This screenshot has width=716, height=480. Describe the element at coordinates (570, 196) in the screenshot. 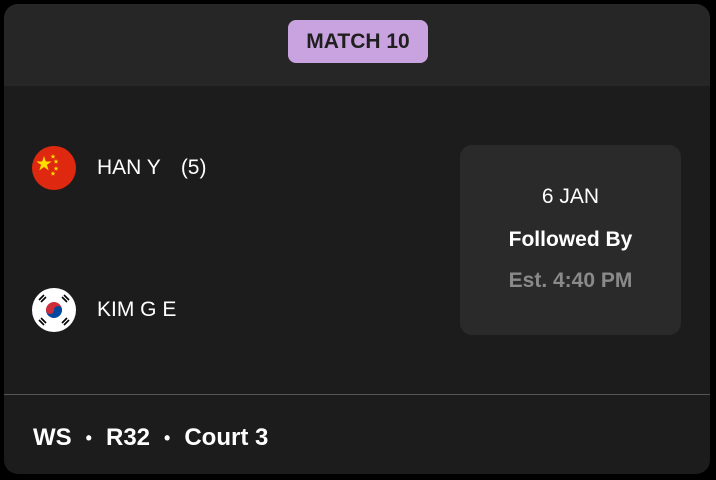

I see `match-date: 6 JAN` at that location.